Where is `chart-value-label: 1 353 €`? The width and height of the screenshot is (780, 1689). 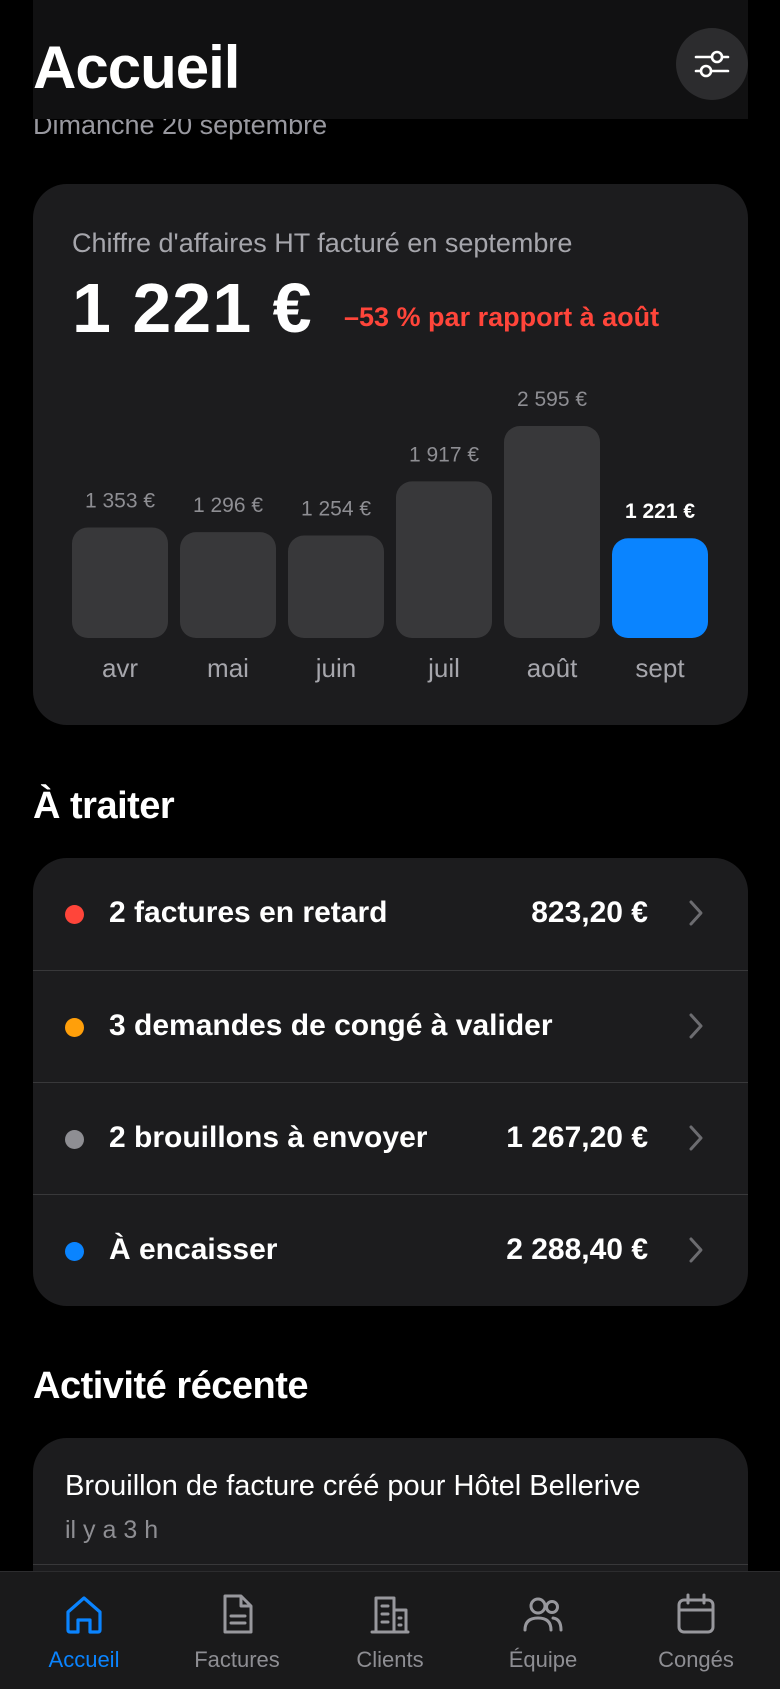
chart-value-label: 1 353 € is located at coordinates (120, 500).